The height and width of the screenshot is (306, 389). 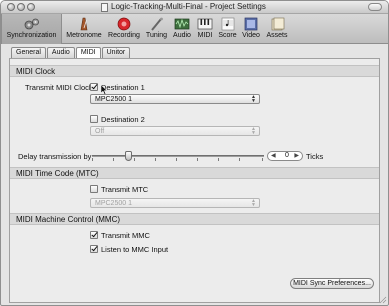 What do you see at coordinates (94, 235) in the screenshot?
I see `transmit-mmc-checkbox` at bounding box center [94, 235].